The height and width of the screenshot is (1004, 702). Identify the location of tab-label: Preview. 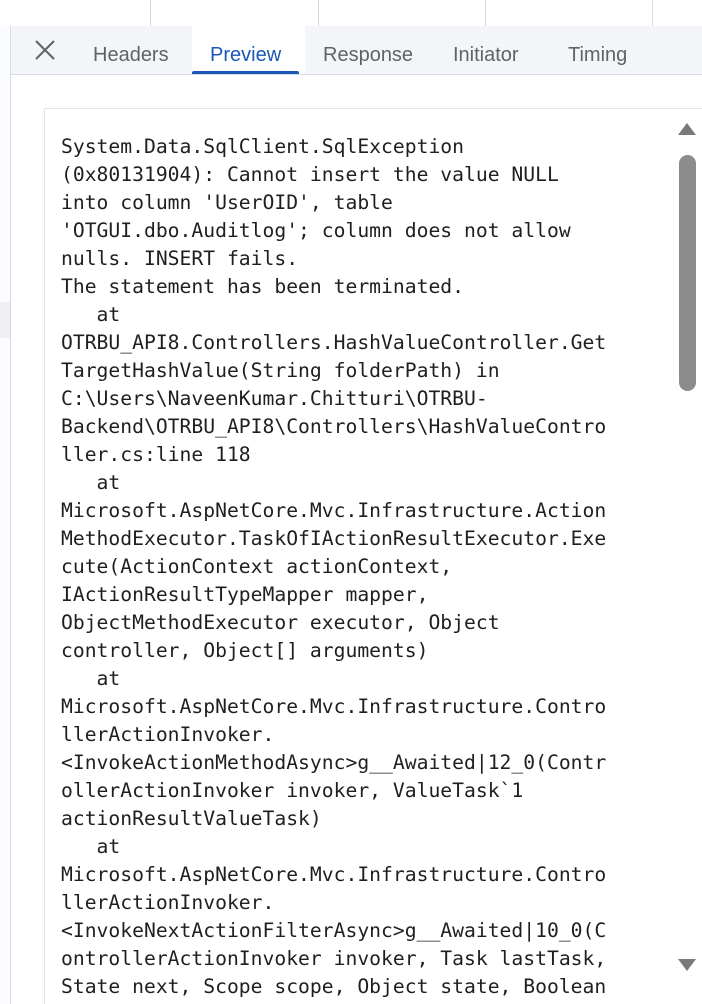
(246, 55).